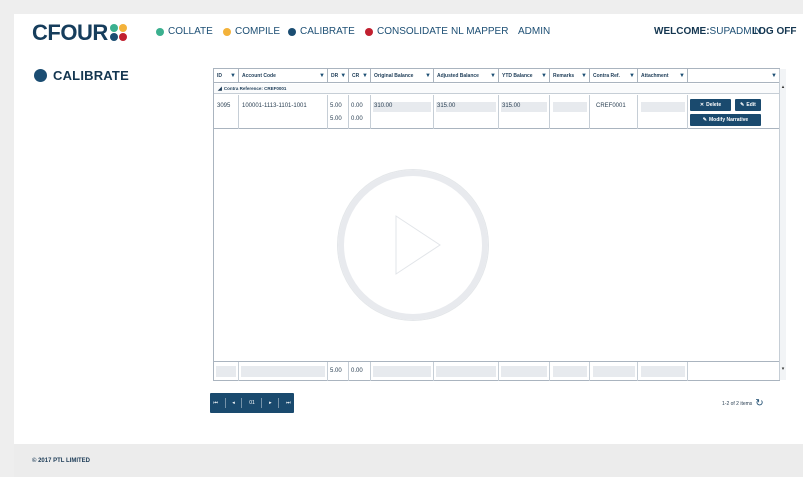 The height and width of the screenshot is (477, 803). Describe the element at coordinates (251, 31) in the screenshot. I see `nav-compile: COMPILE` at that location.